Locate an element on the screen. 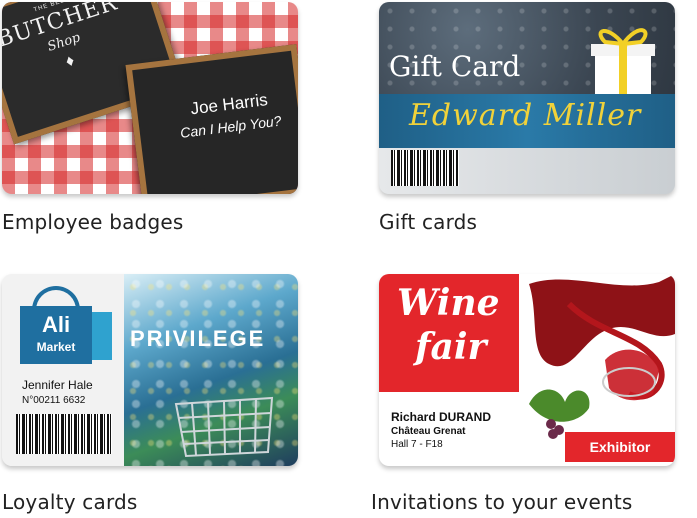  invitee-name: Richard DURAND is located at coordinates (441, 417).